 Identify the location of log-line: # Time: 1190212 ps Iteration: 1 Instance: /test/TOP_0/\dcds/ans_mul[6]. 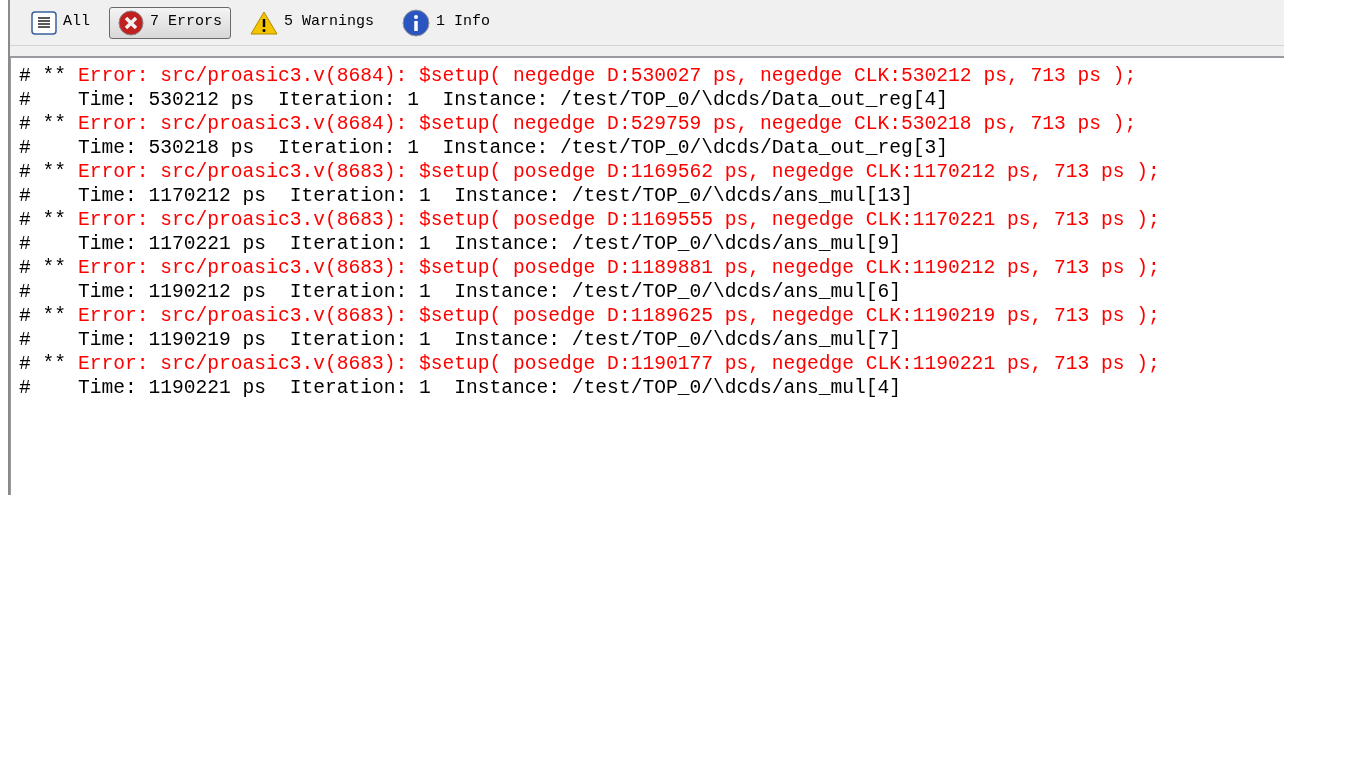
(461, 292).